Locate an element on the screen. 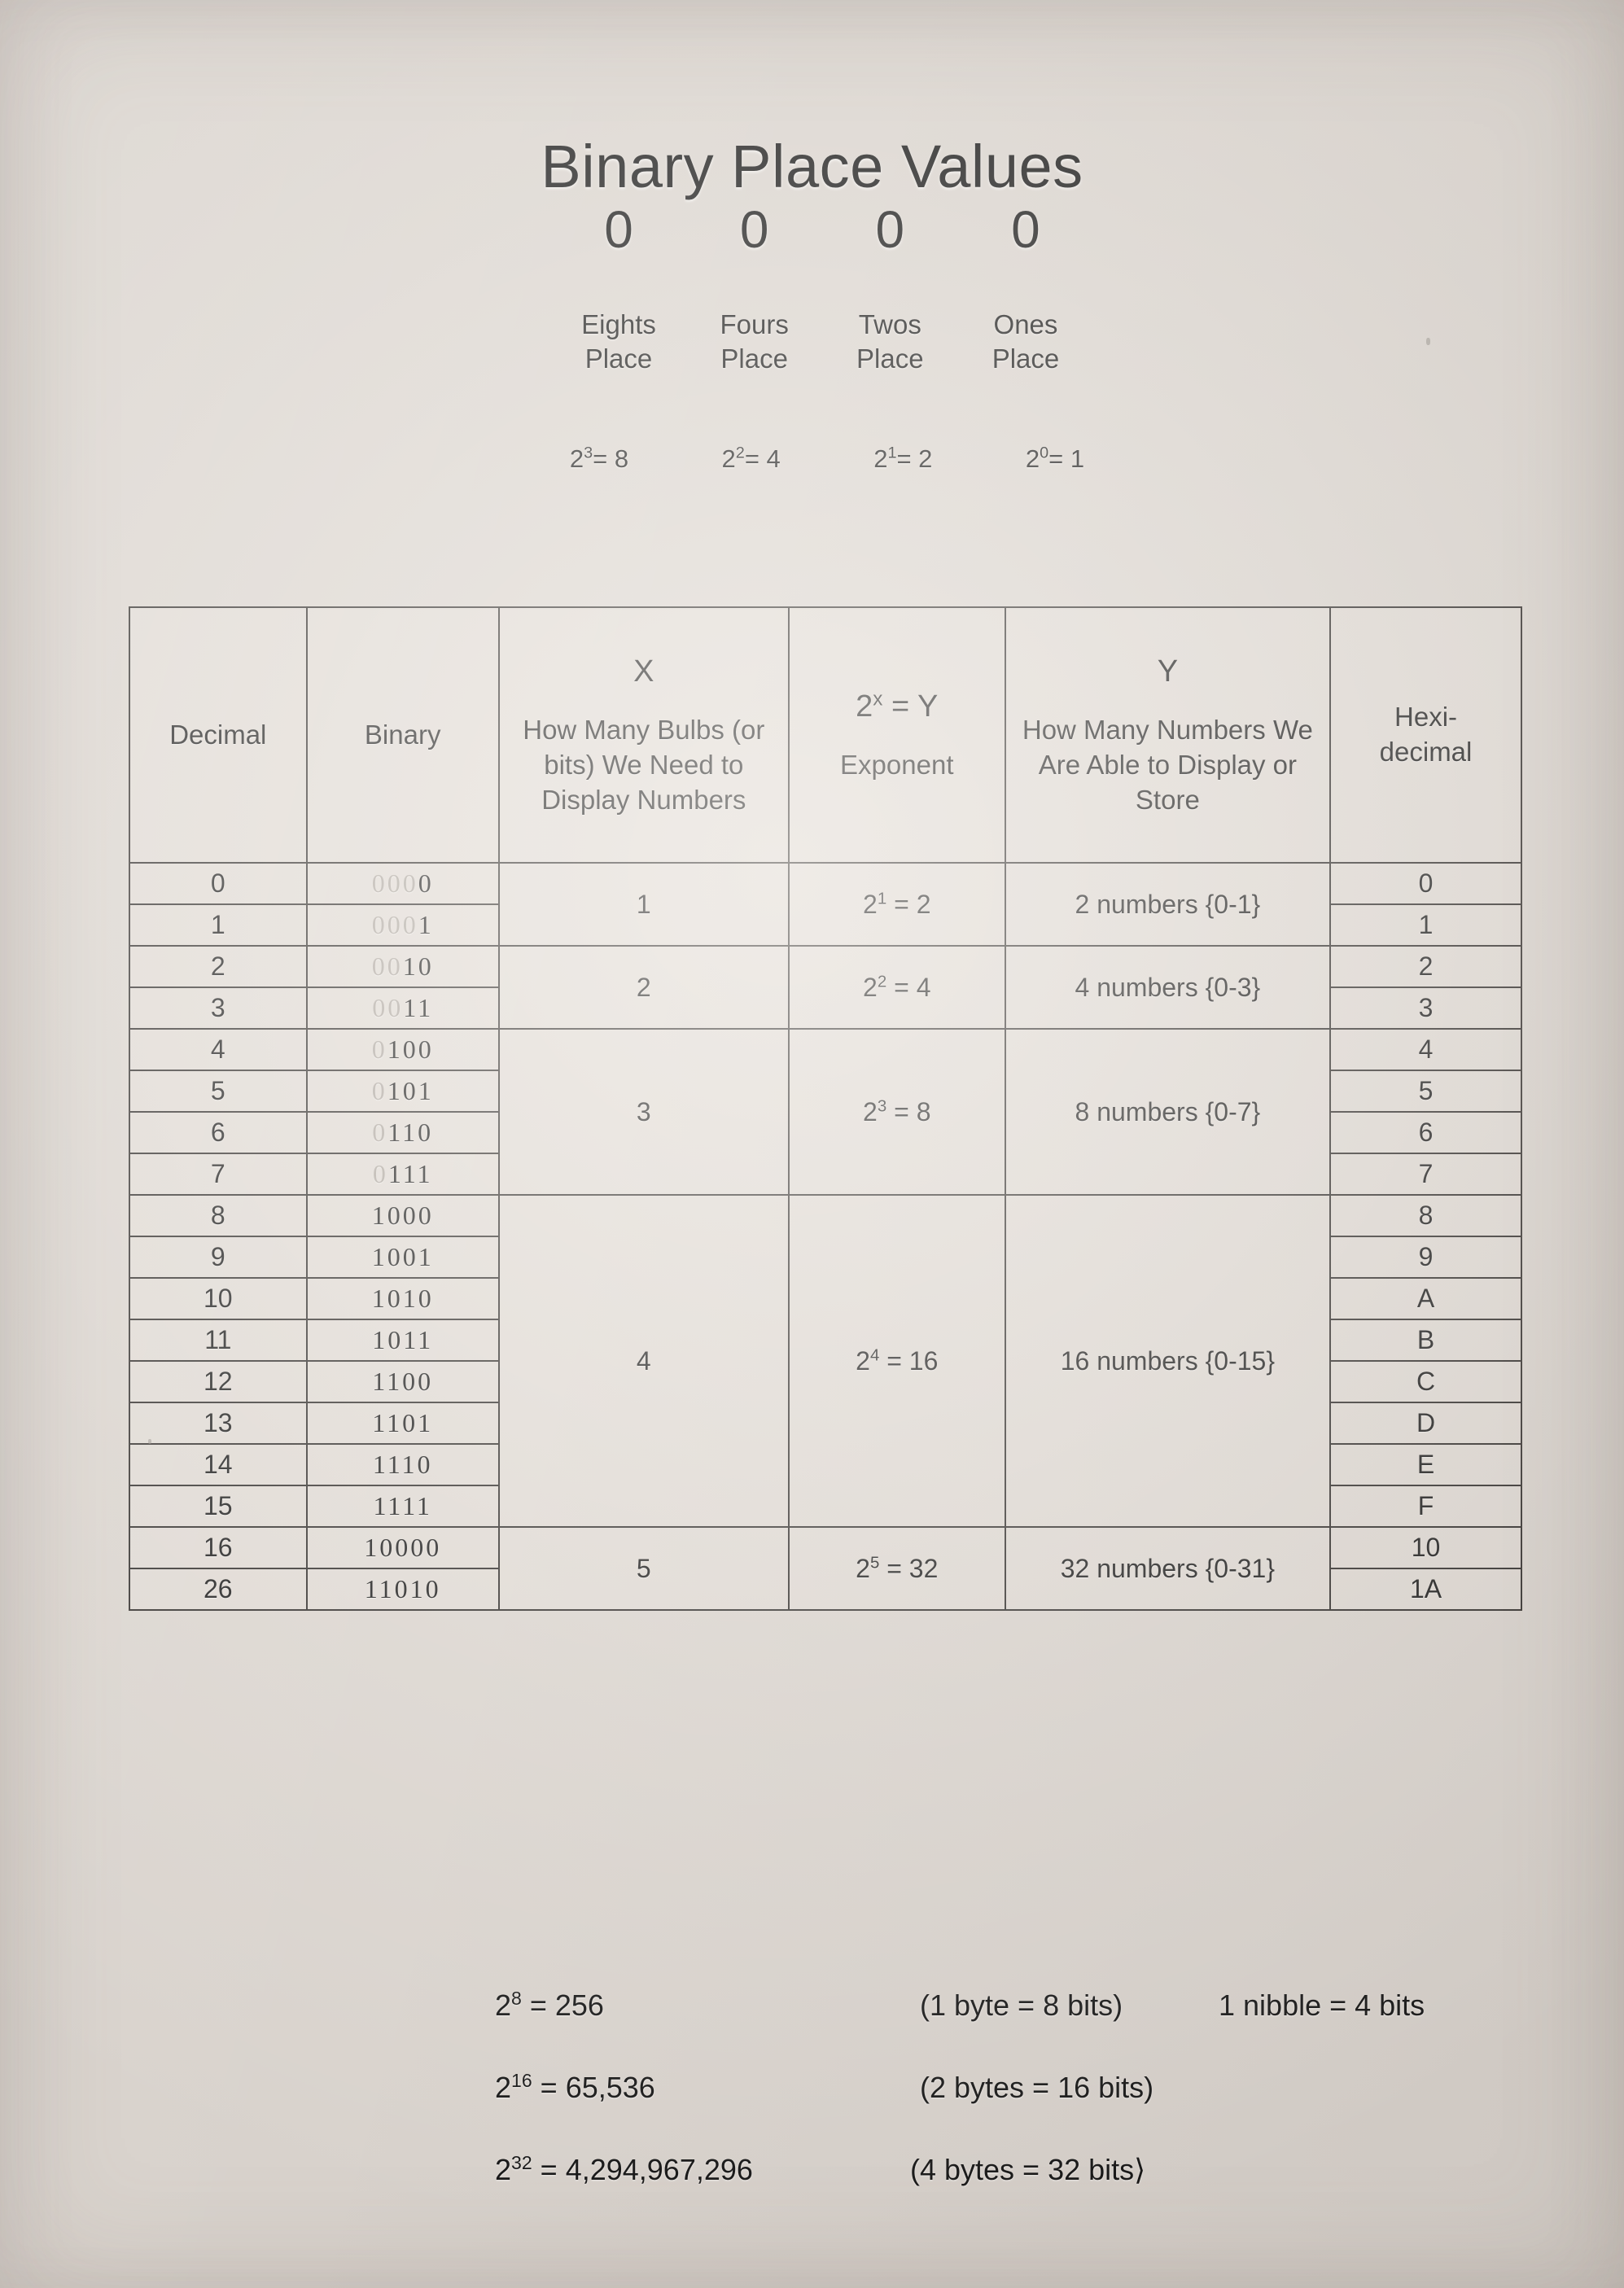 This screenshot has width=1624, height=2288. cell-binary: 1111 is located at coordinates (402, 1506).